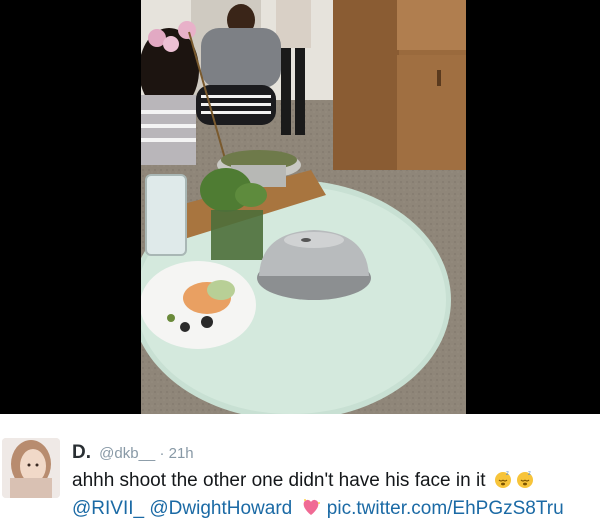 The image size is (600, 532). I want to click on avatar, so click(31, 468).